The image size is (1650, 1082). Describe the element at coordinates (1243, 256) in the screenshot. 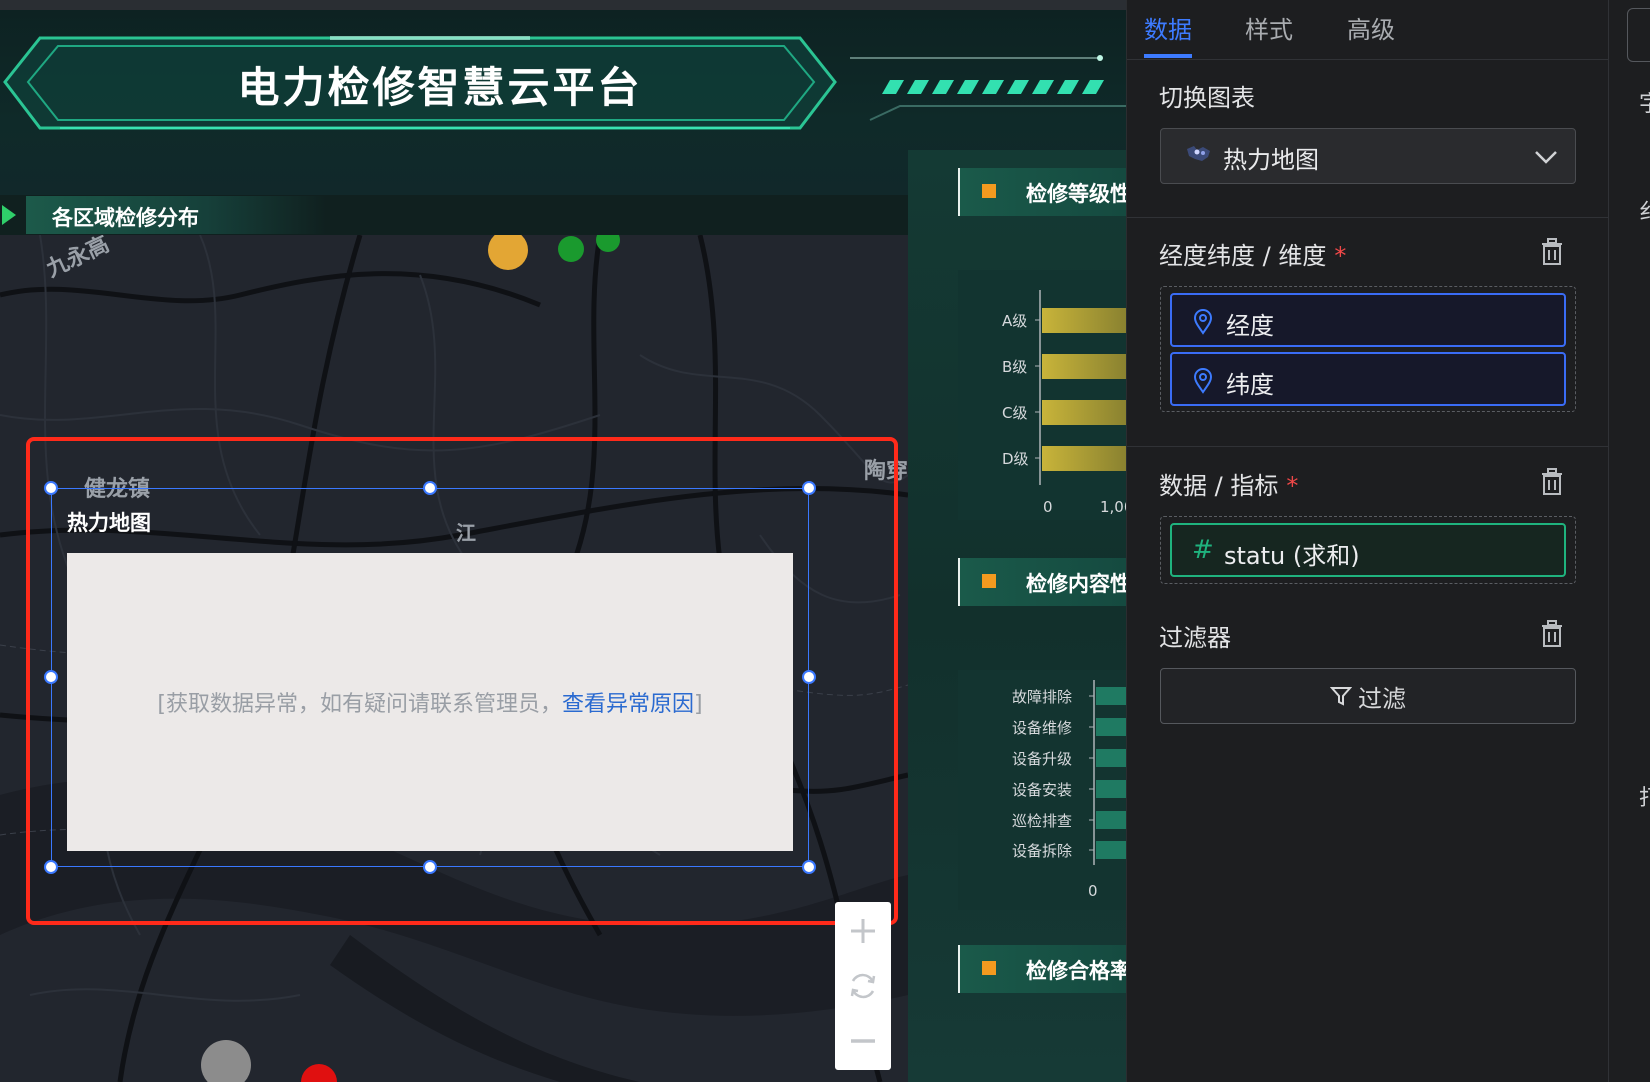

I see `geo-field-label-text: 经度纬度 / 维度` at that location.